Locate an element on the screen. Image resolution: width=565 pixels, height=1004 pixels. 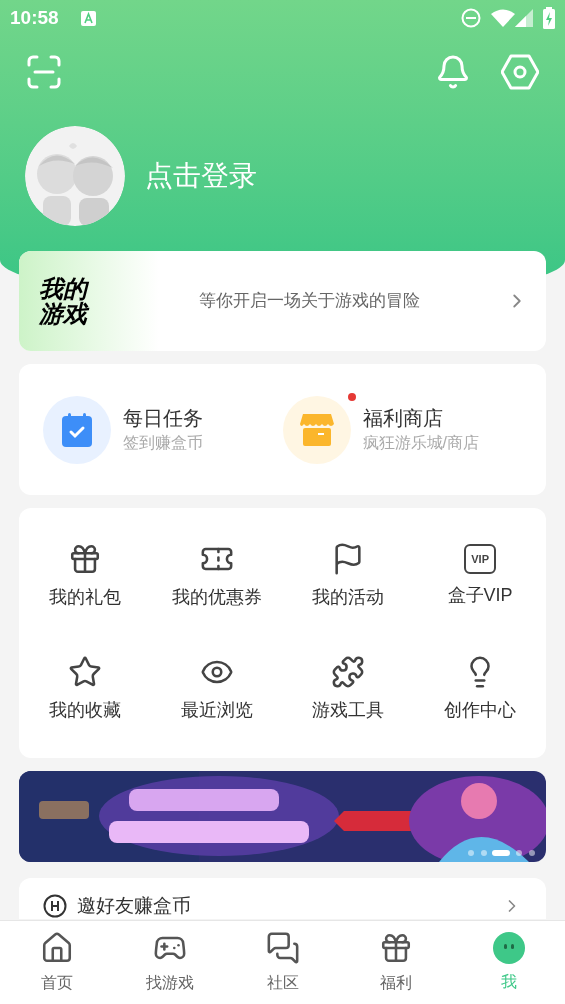
shortcut-item: 游戏工具 is located at coordinates (348, 689).